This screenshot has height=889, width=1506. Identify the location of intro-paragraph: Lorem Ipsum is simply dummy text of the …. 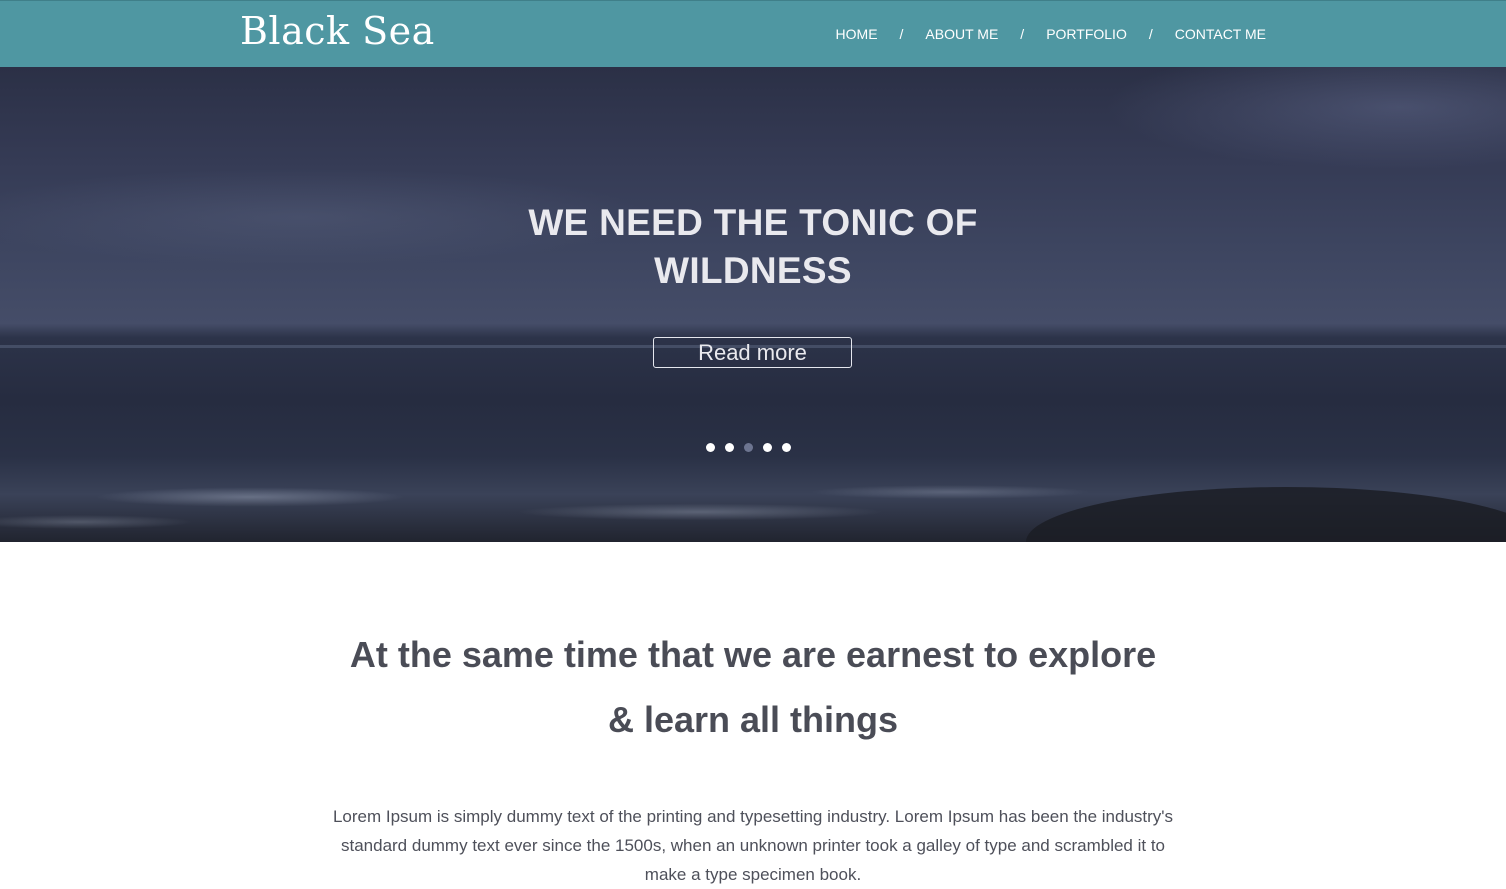
(753, 845).